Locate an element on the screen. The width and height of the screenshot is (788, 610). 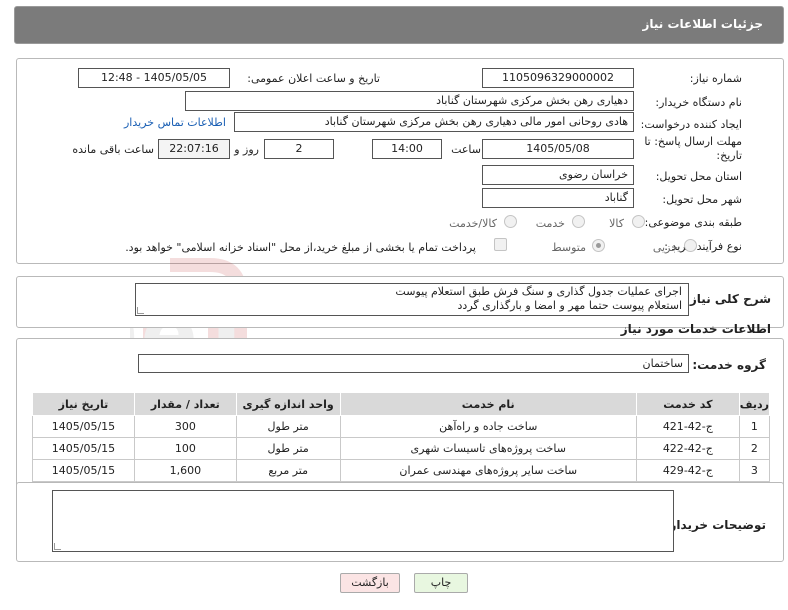
buyer-org-label: نام دستگاه خریدار: is located at coordinates (698, 102).